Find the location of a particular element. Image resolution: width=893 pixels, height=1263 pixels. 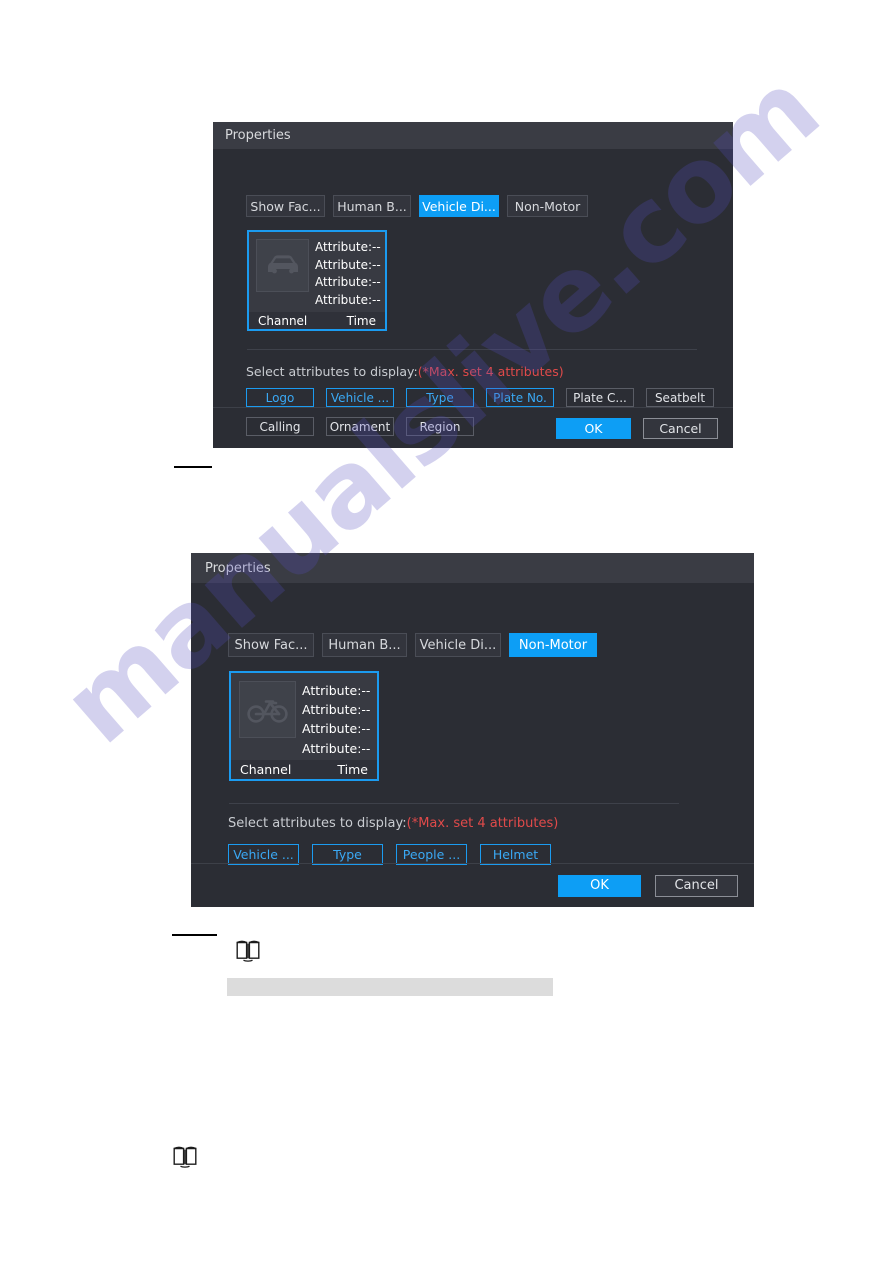

nonmotor-thumbnail is located at coordinates (267, 709).